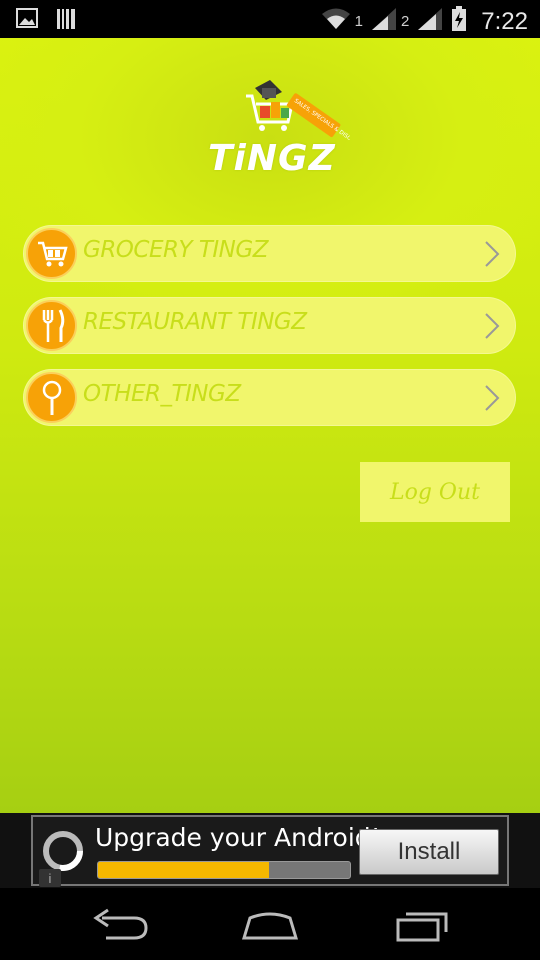 The width and height of the screenshot is (540, 960). What do you see at coordinates (405, 21) in the screenshot?
I see `sim2-label: 2` at bounding box center [405, 21].